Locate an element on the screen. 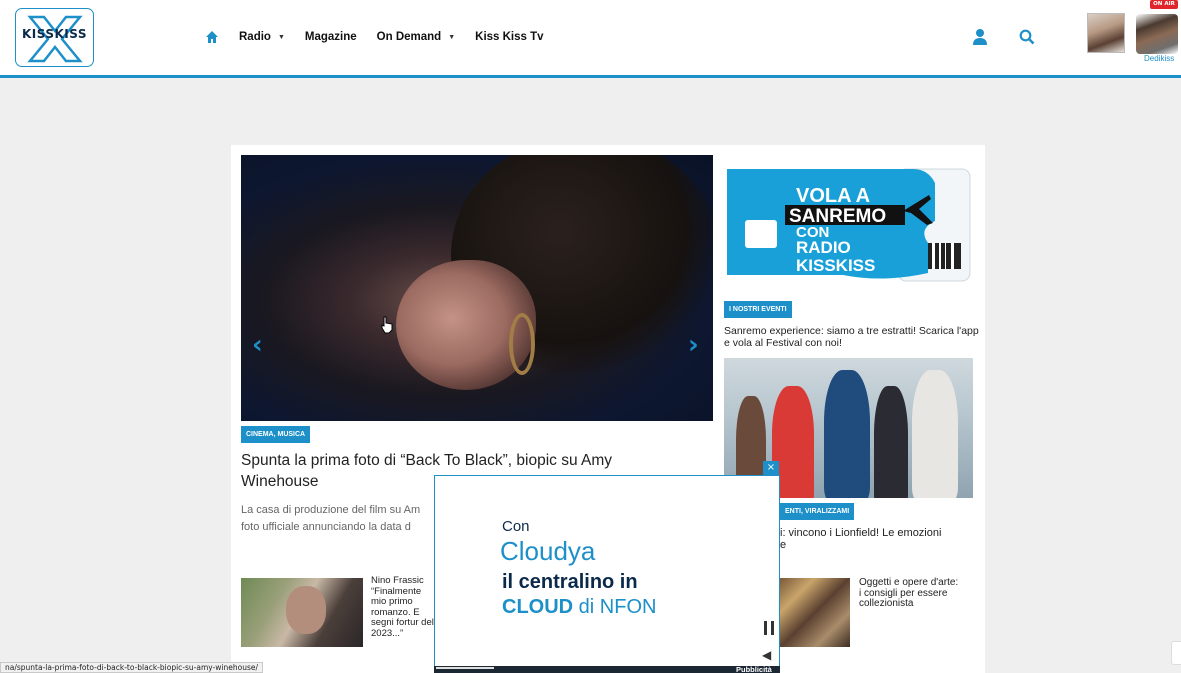 This screenshot has height=673, width=1181. ad-text: il centralino in is located at coordinates (570, 582).